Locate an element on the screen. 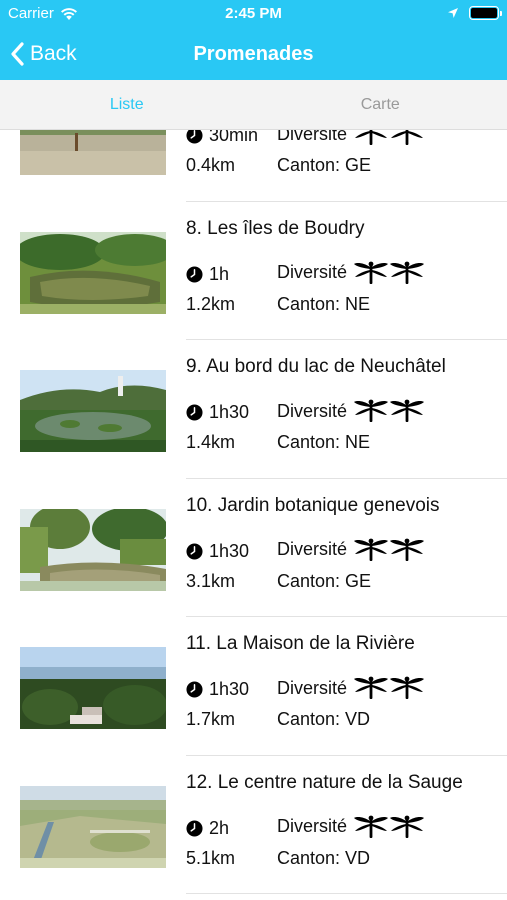 The width and height of the screenshot is (507, 900). status-time: 2:45 PM is located at coordinates (253, 13).